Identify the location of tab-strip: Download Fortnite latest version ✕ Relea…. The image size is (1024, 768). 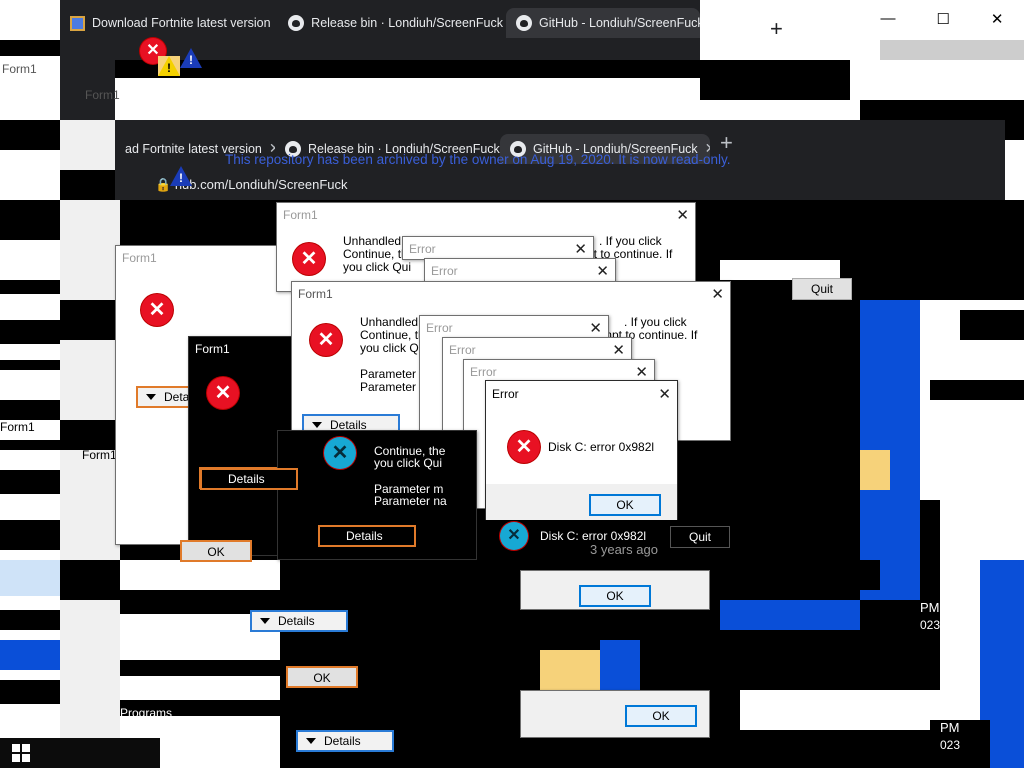
(380, 19).